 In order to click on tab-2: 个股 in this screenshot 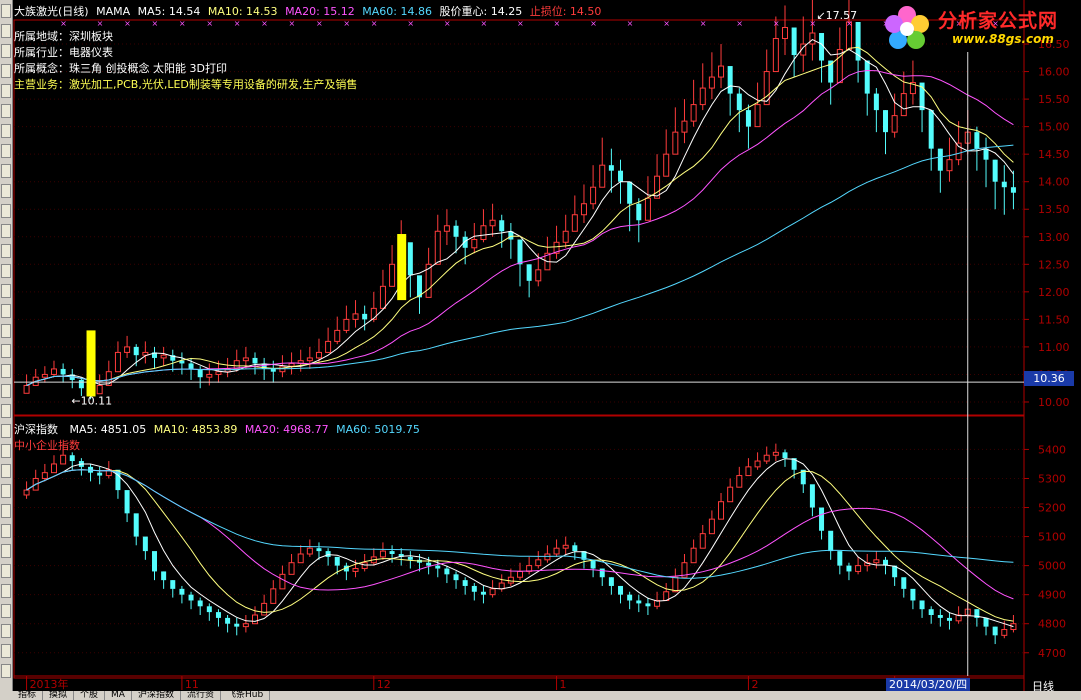, I will do `click(90, 695)`.